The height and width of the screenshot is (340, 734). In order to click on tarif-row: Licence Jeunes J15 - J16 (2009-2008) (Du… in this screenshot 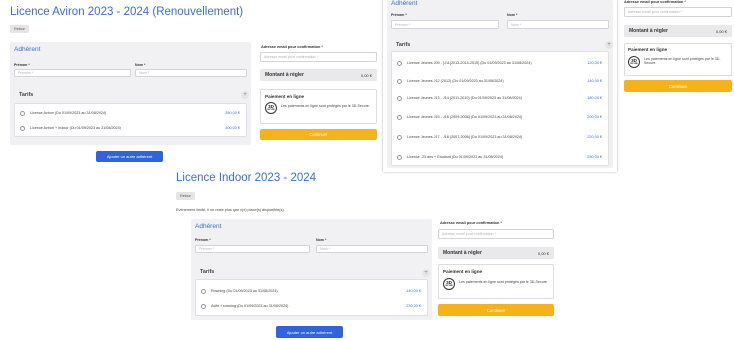, I will do `click(500, 117)`.